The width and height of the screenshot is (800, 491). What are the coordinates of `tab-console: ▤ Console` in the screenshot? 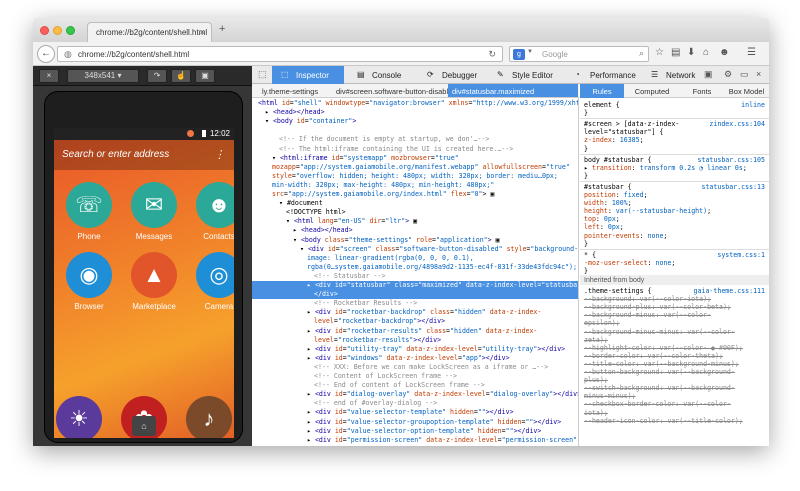 It's located at (381, 75).